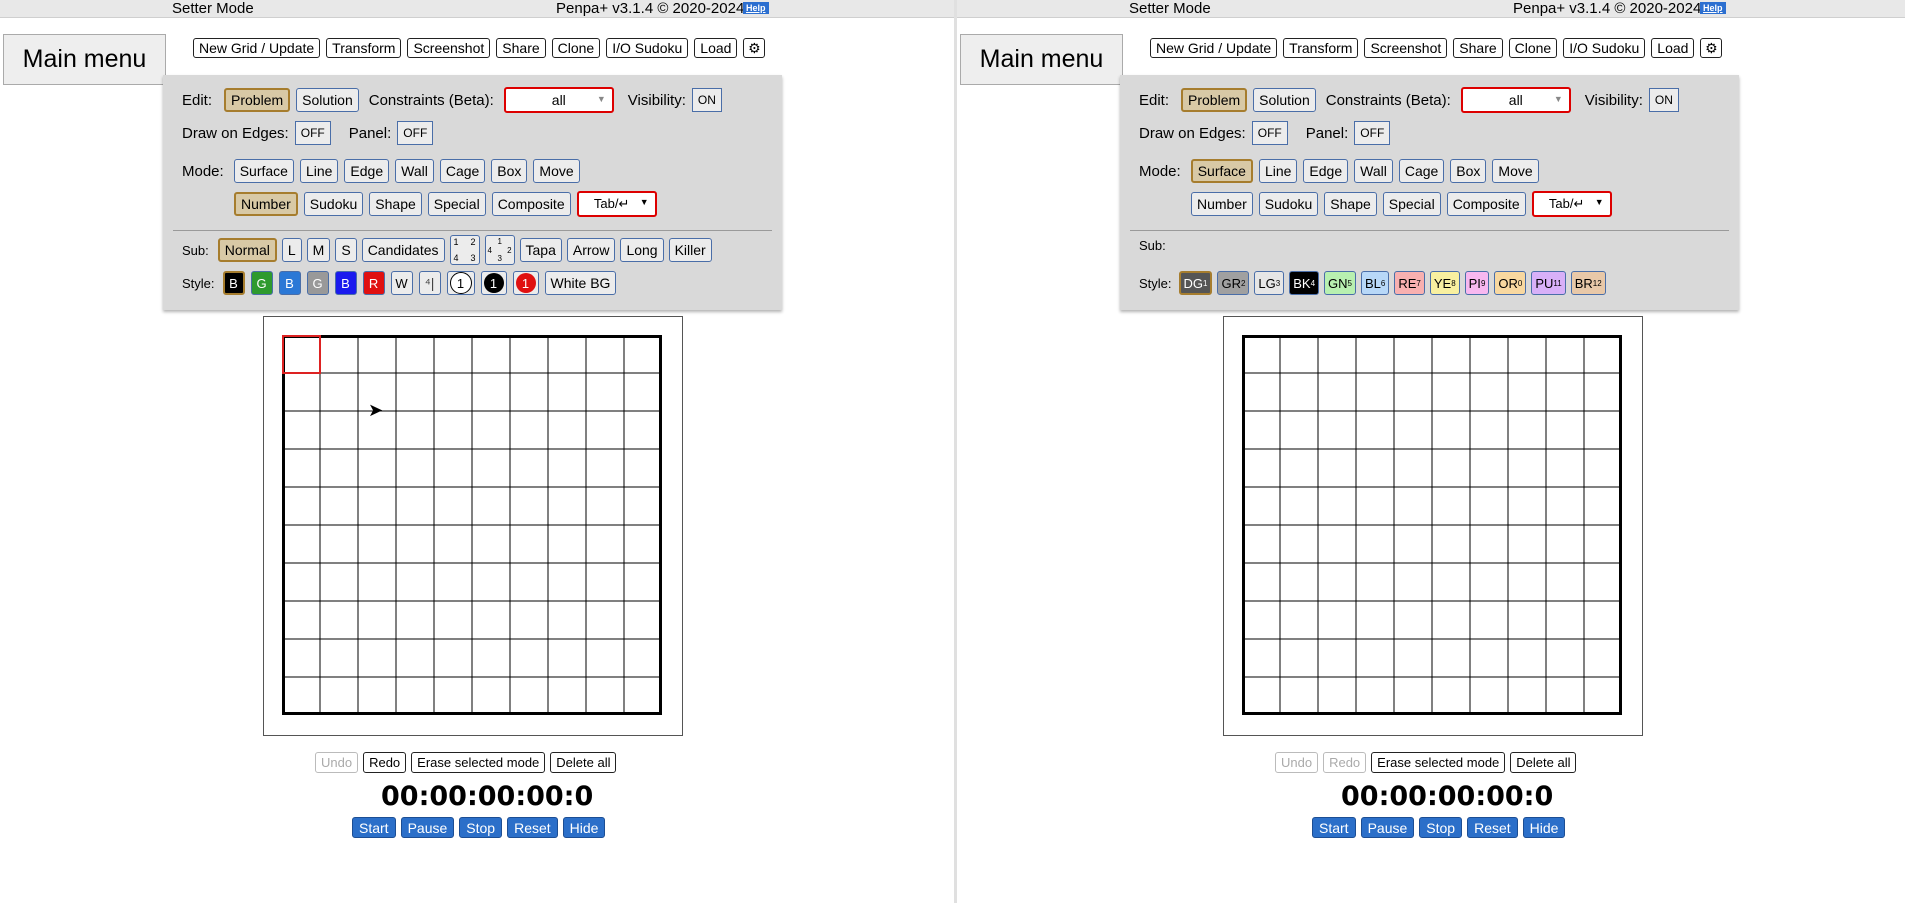 This screenshot has width=1905, height=903. Describe the element at coordinates (327, 100) in the screenshot. I see `solution-button: Solution` at that location.